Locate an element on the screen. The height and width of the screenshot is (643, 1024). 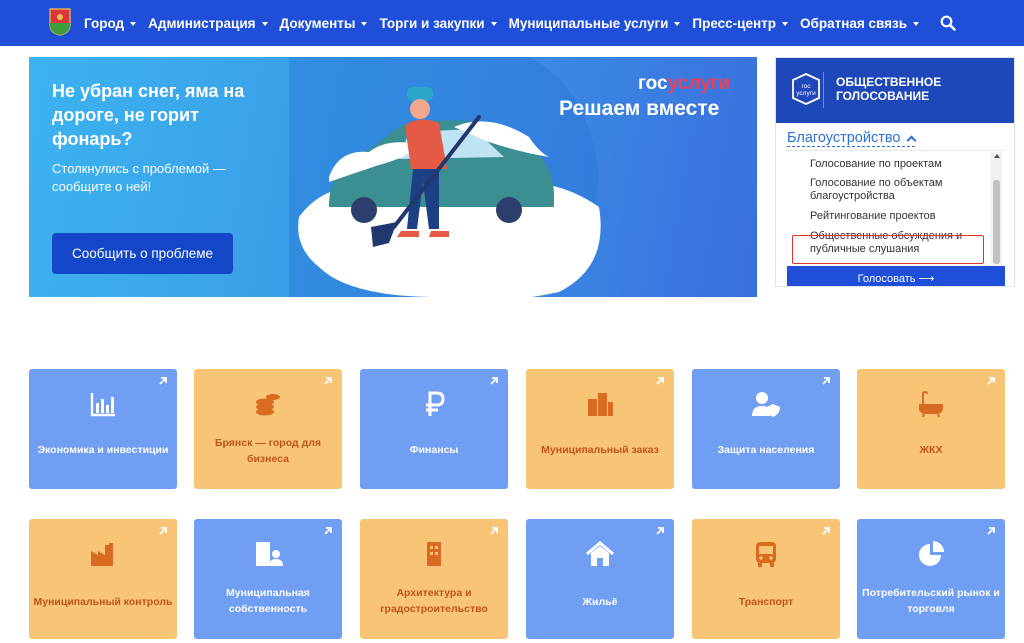
nav-item-administration: Администрация is located at coordinates (208, 23).